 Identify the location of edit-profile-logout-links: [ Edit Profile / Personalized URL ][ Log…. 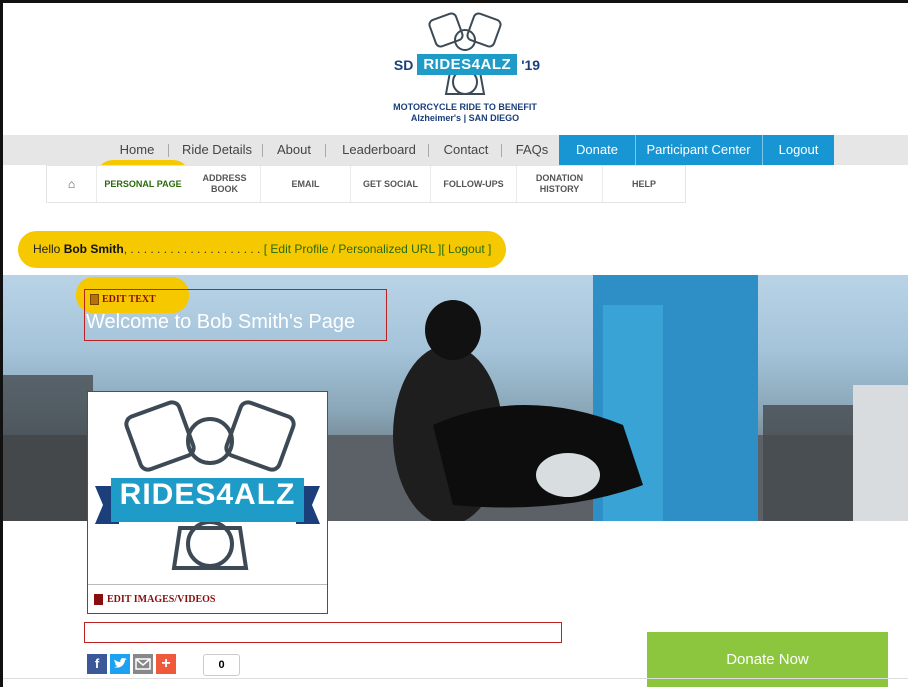
(378, 249).